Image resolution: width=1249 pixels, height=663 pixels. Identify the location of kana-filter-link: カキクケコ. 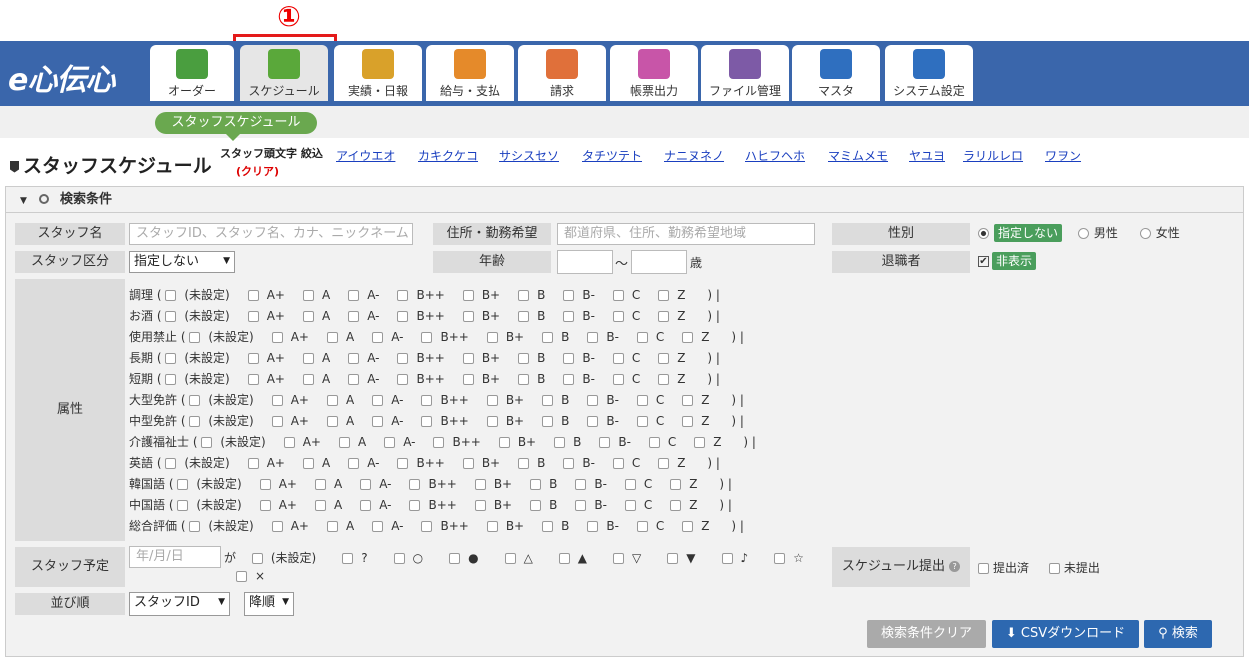
(448, 155).